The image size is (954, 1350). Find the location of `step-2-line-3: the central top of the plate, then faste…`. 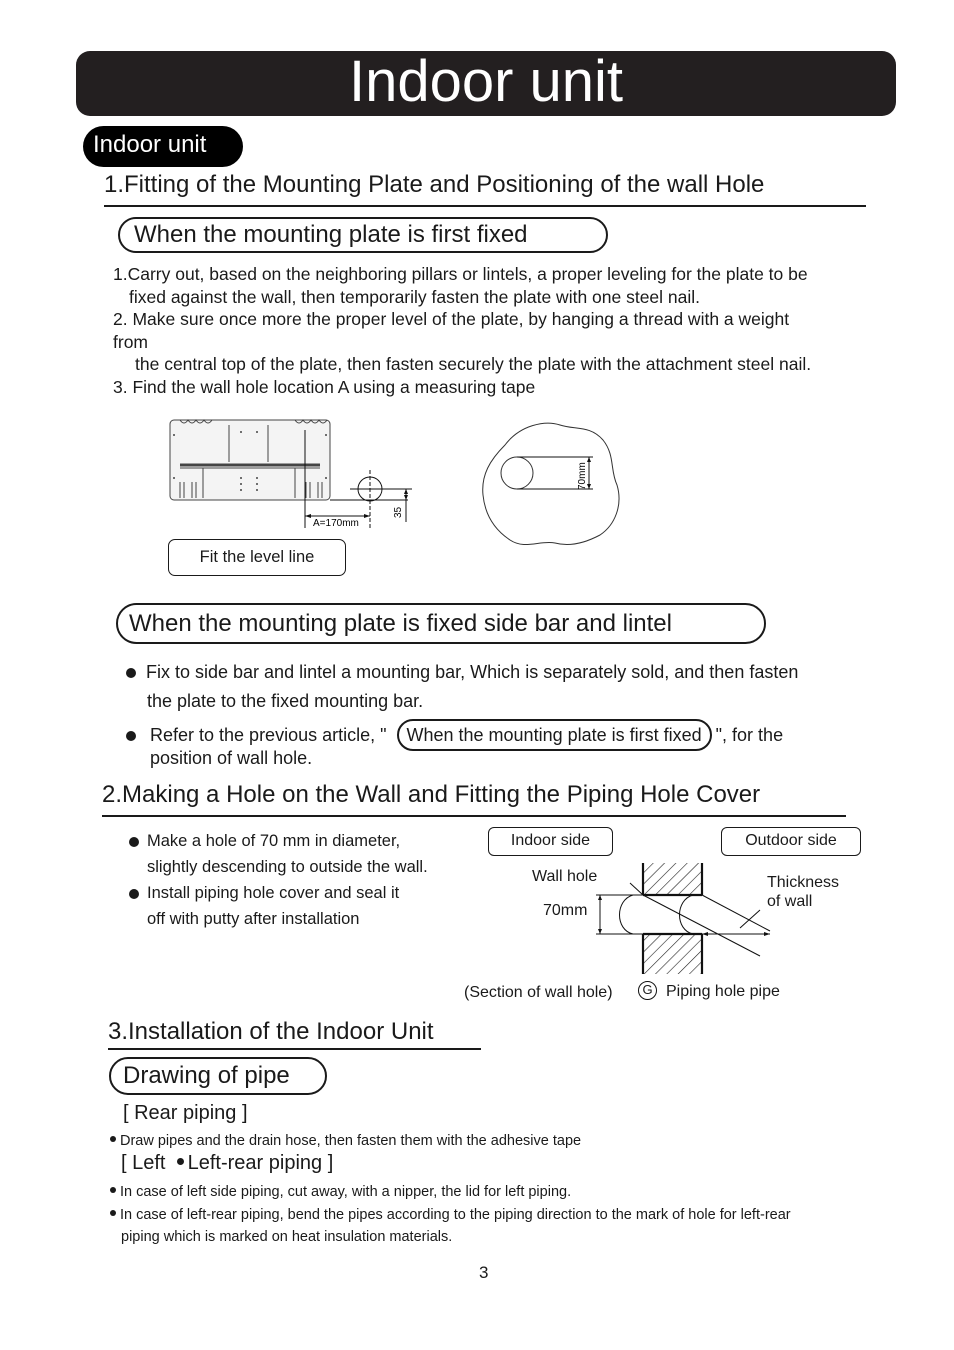

step-2-line-3: the central top of the plate, then faste… is located at coordinates (473, 364).